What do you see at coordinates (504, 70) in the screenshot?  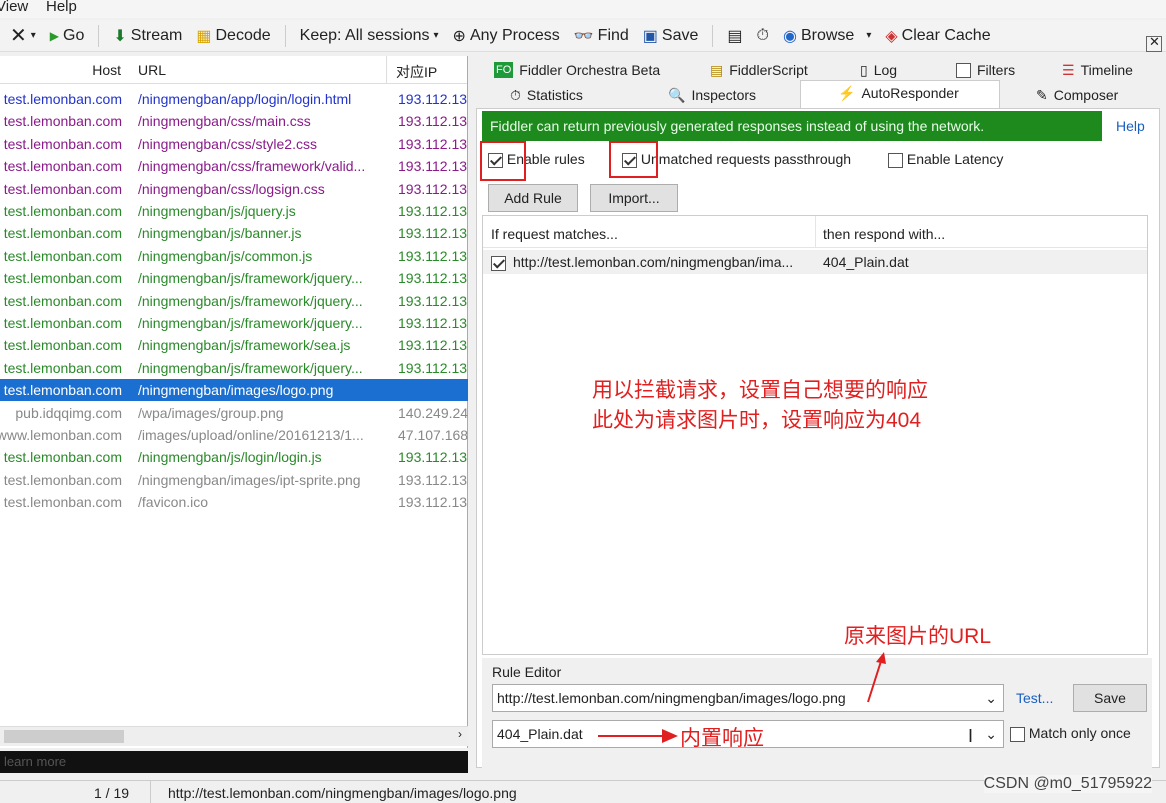 I see `fo-icon: FO` at bounding box center [504, 70].